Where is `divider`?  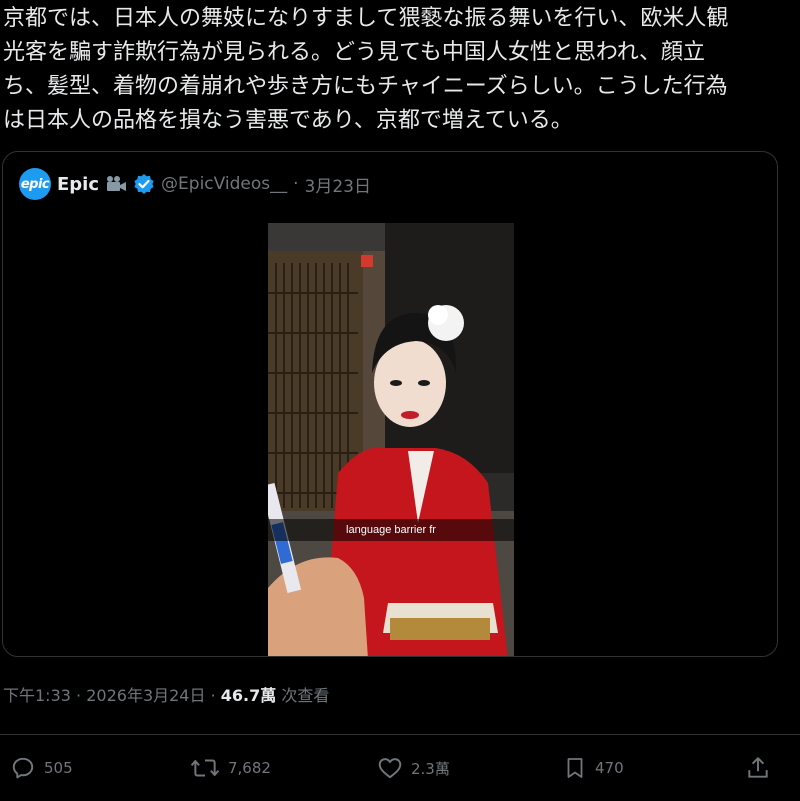
divider is located at coordinates (400, 734).